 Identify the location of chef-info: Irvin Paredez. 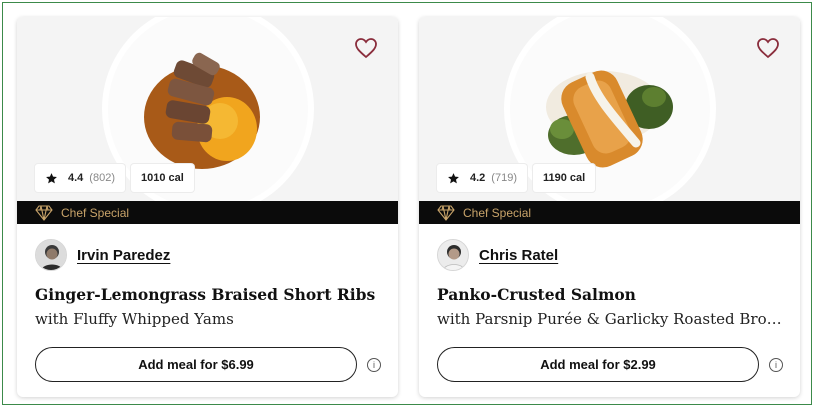
(102, 255).